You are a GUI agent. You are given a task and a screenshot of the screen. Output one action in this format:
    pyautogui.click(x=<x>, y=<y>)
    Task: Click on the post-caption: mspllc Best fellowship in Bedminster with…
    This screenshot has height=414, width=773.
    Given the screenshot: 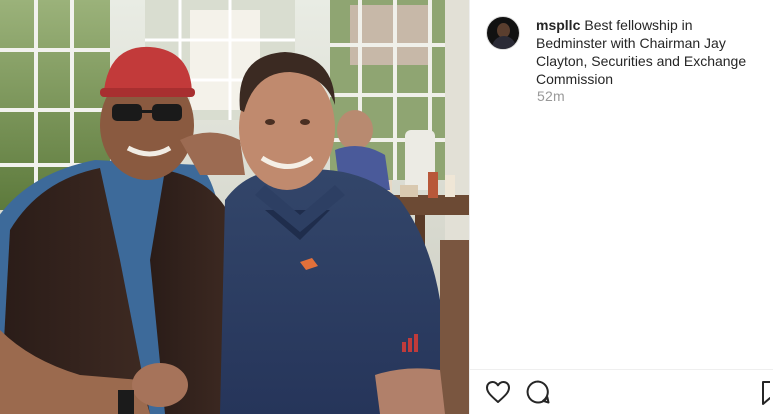 What is the action you would take?
    pyautogui.click(x=651, y=52)
    